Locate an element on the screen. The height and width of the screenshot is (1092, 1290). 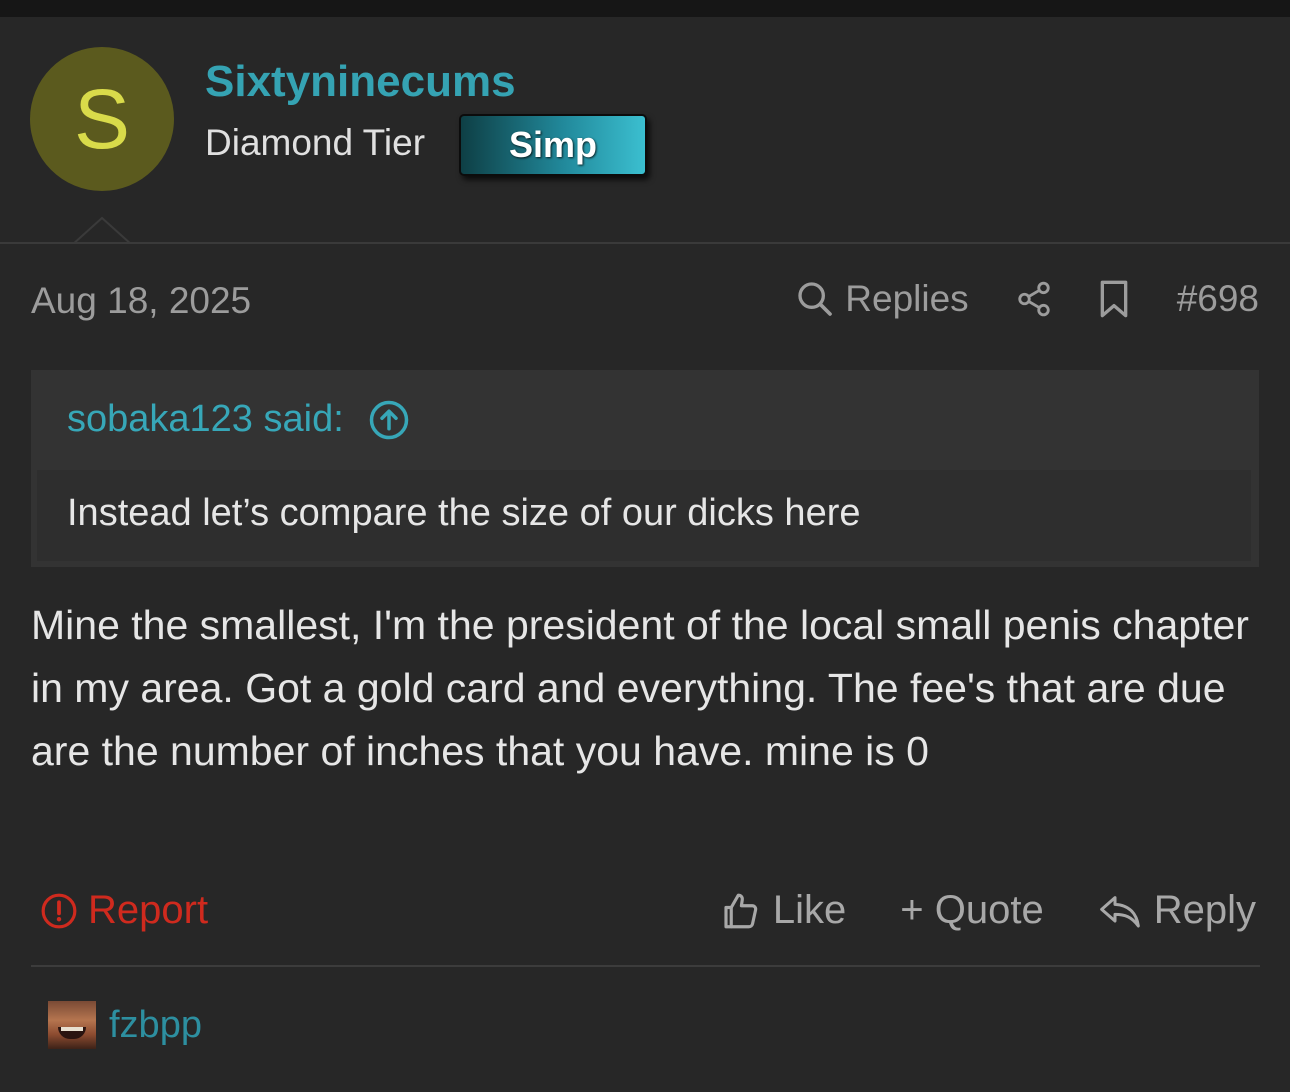
share-button is located at coordinates (1034, 299).